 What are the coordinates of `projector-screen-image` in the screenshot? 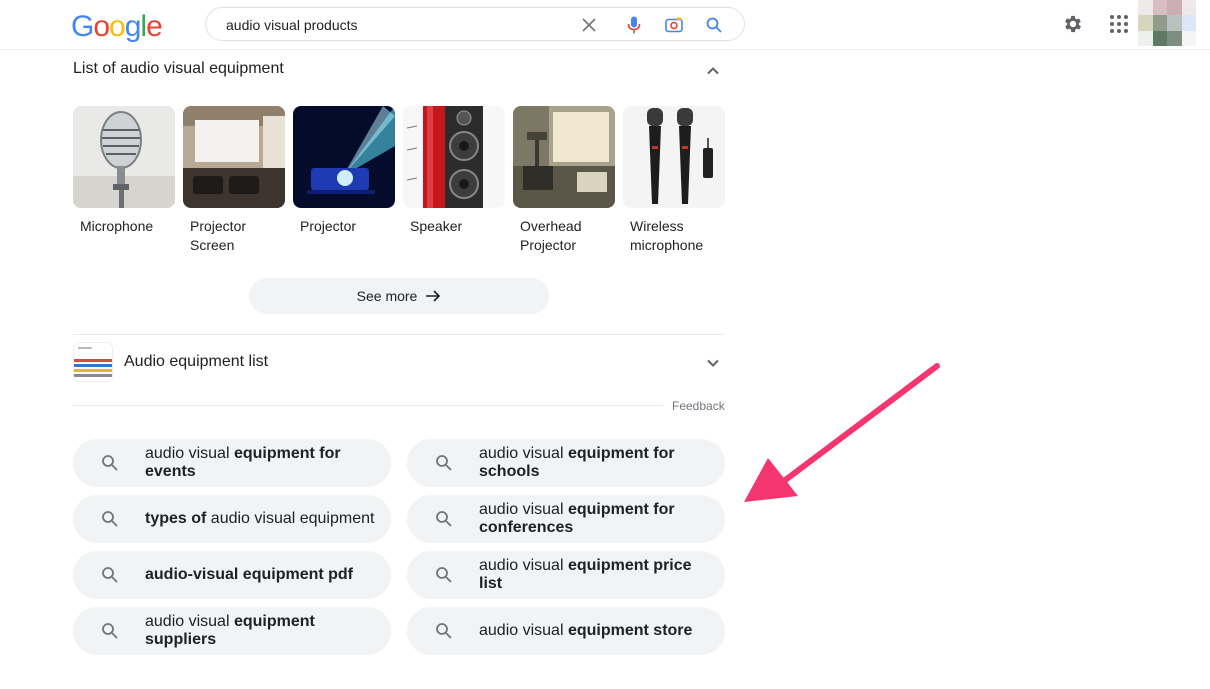 It's located at (234, 157).